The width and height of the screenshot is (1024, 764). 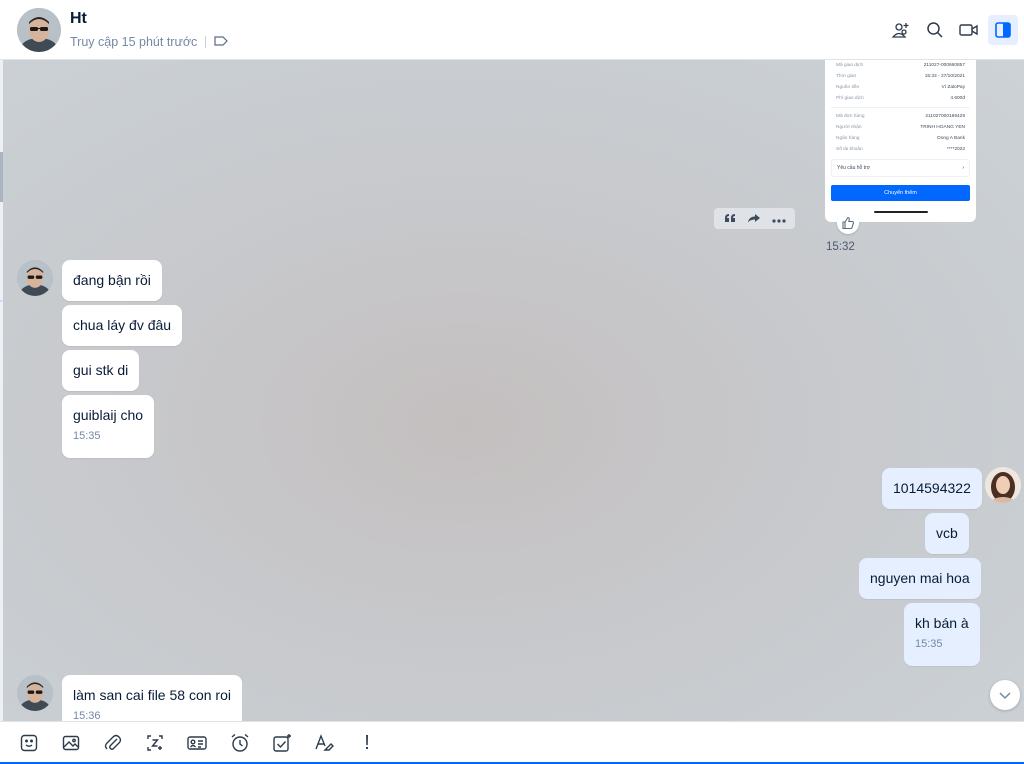 I want to click on label-tag-icon, so click(x=221, y=42).